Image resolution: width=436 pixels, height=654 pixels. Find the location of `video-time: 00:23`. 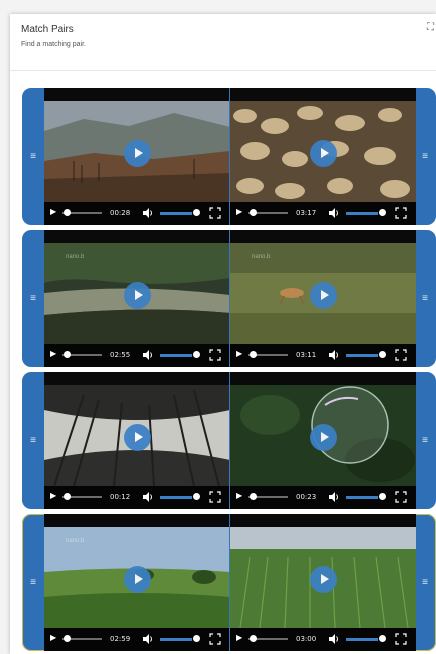

video-time: 00:23 is located at coordinates (306, 497).